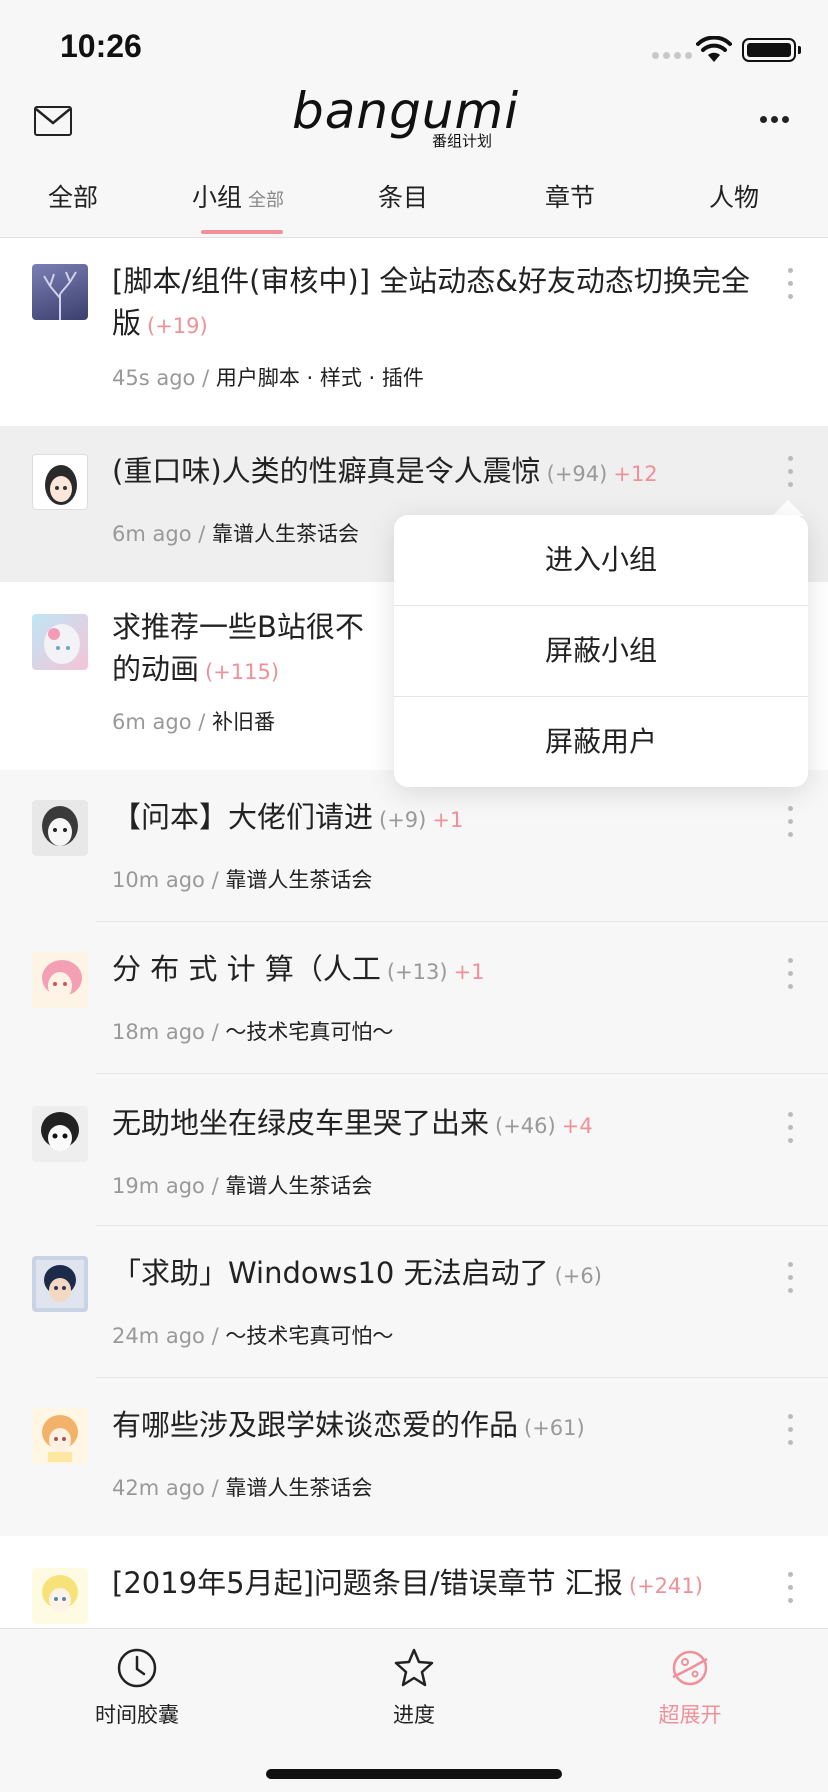 The height and width of the screenshot is (1792, 828). Describe the element at coordinates (690, 1668) in the screenshot. I see `planet-icon` at that location.